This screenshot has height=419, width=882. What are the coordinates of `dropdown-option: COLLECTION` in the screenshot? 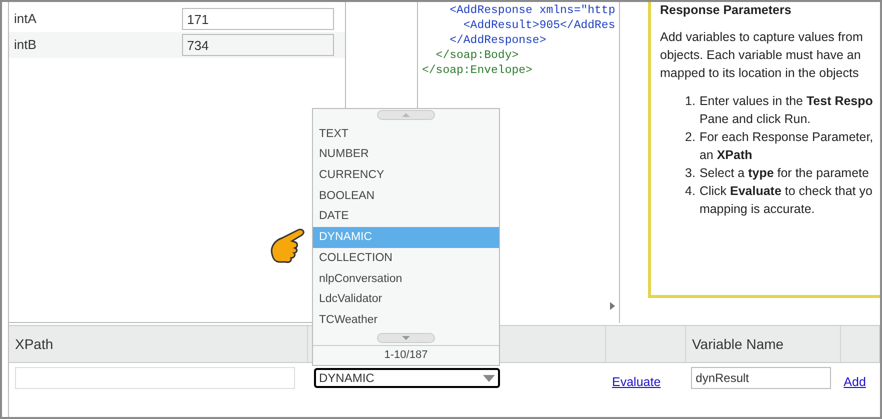 It's located at (406, 258).